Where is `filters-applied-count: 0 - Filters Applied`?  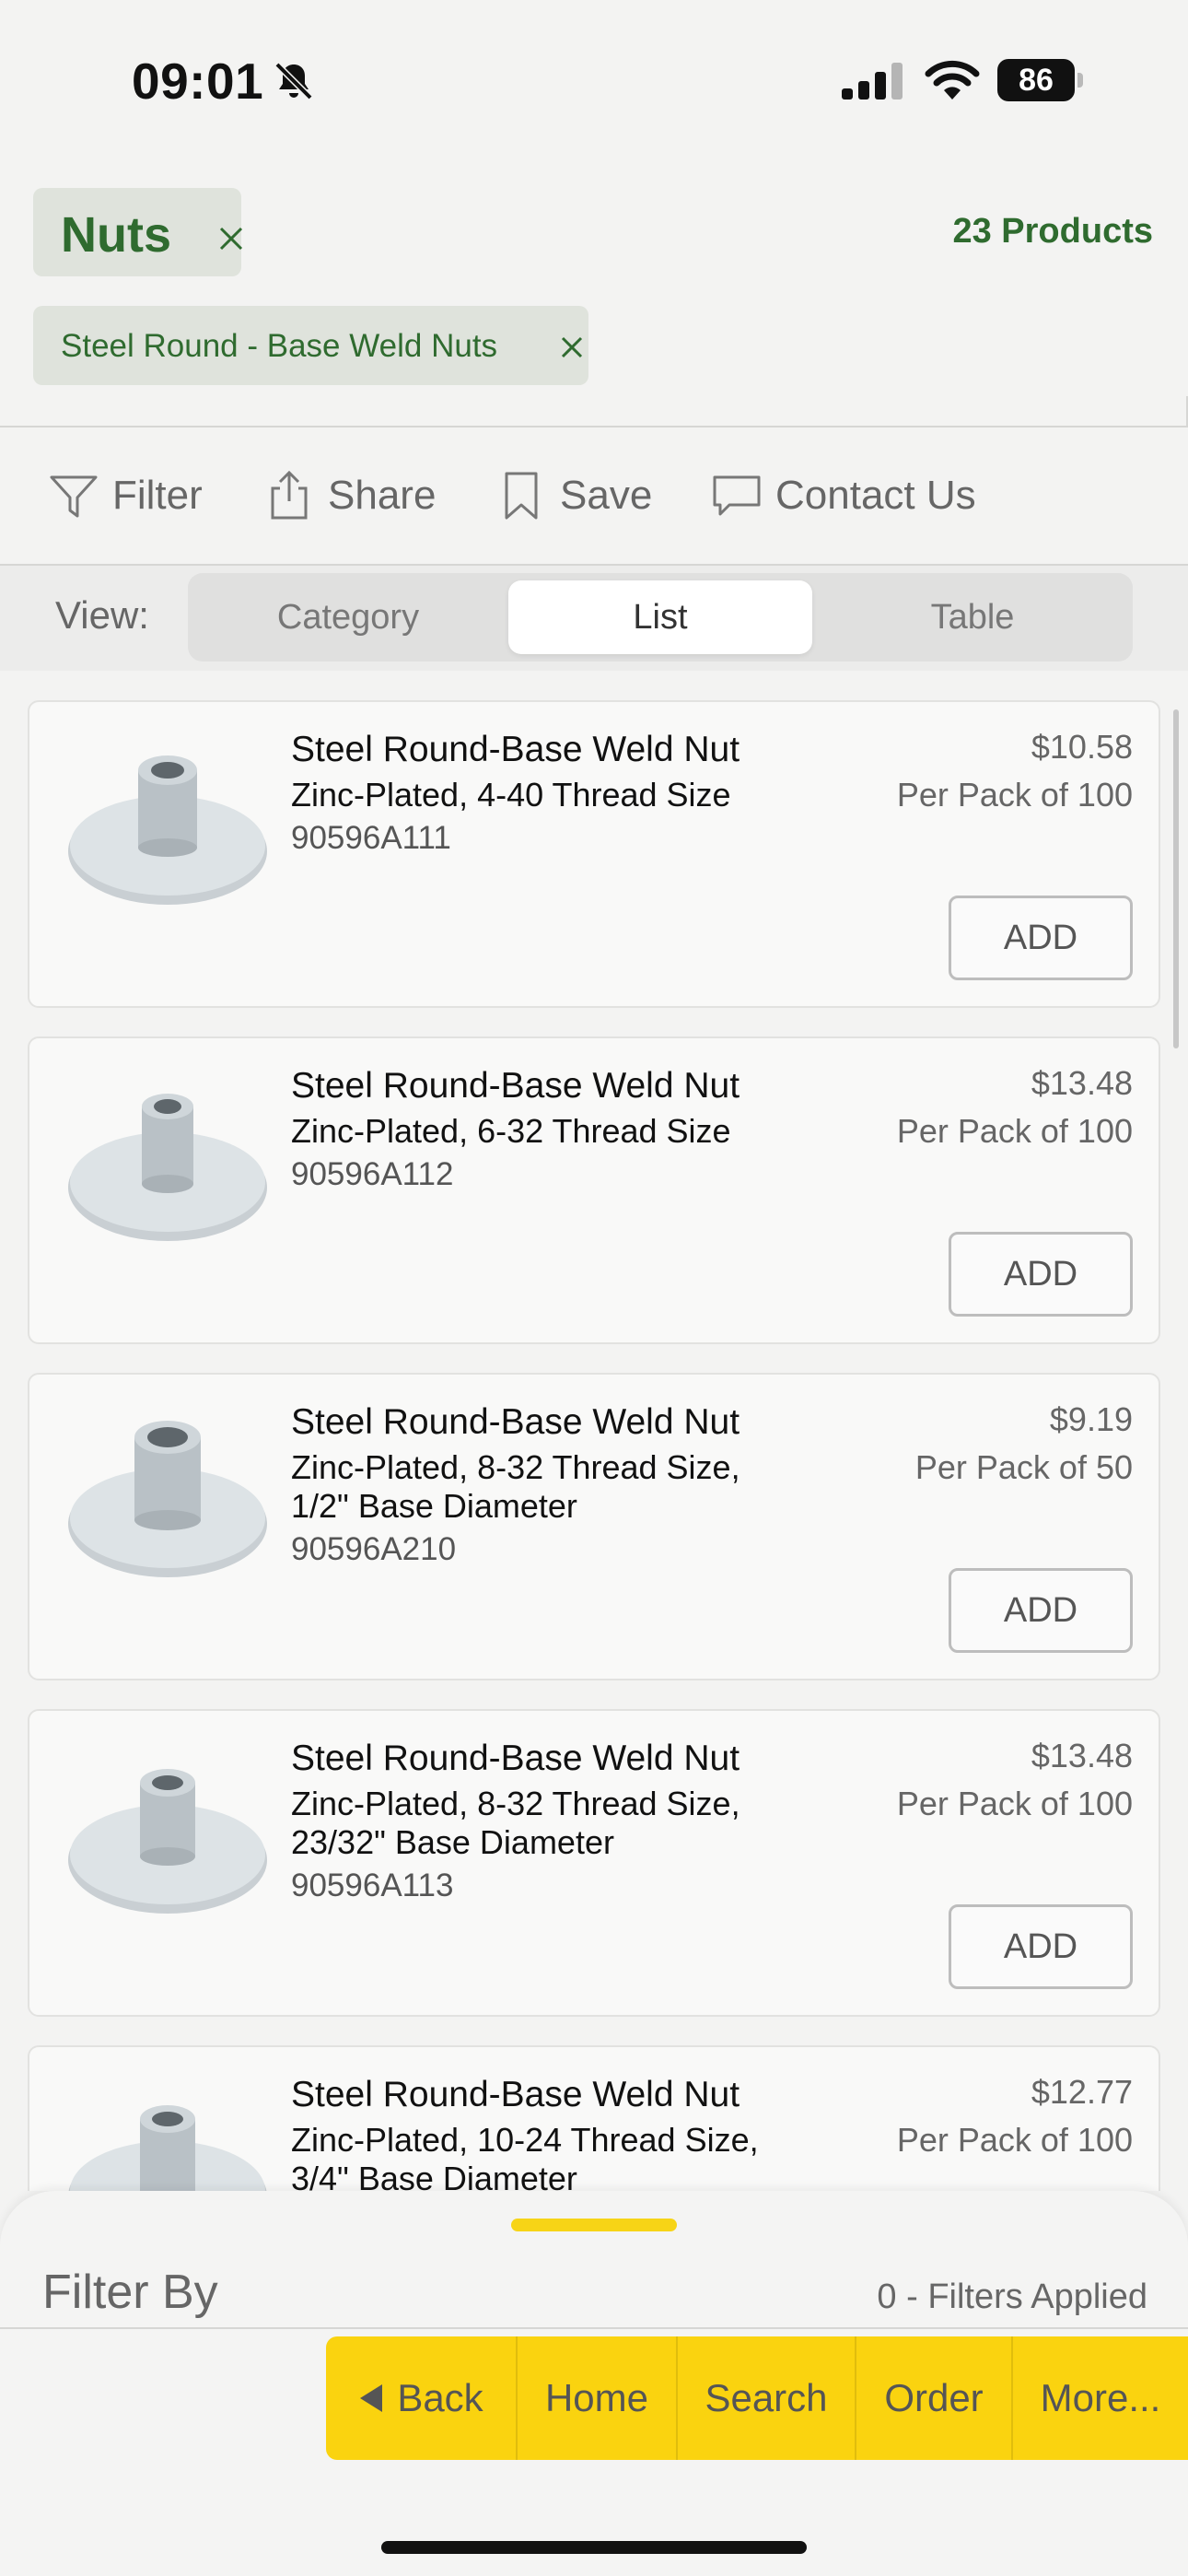
filters-applied-count: 0 - Filters Applied is located at coordinates (1012, 2296).